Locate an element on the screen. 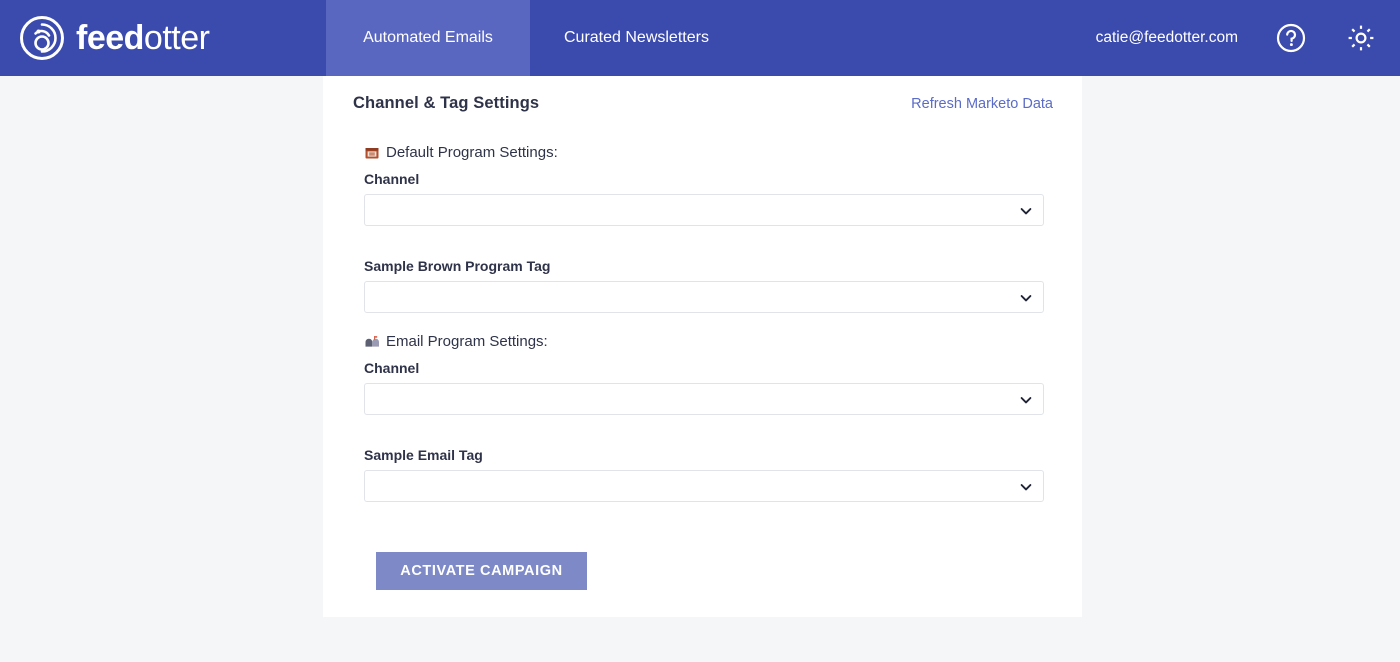 Image resolution: width=1400 pixels, height=662 pixels. field-sample-brown-program-tag: Sample Brown Program Tag is located at coordinates (704, 285).